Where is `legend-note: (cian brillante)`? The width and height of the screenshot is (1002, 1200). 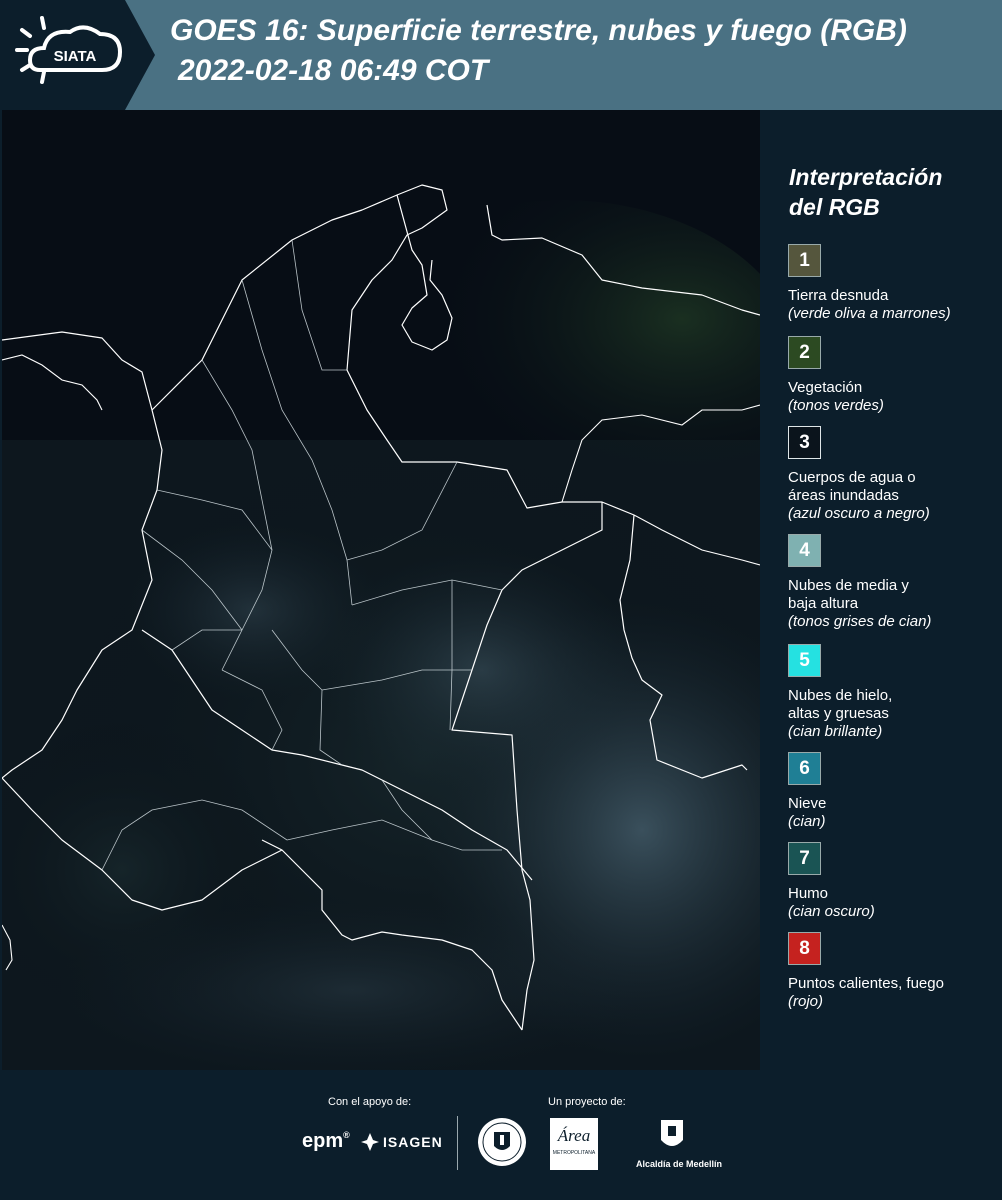
legend-note: (cian brillante) is located at coordinates (835, 731).